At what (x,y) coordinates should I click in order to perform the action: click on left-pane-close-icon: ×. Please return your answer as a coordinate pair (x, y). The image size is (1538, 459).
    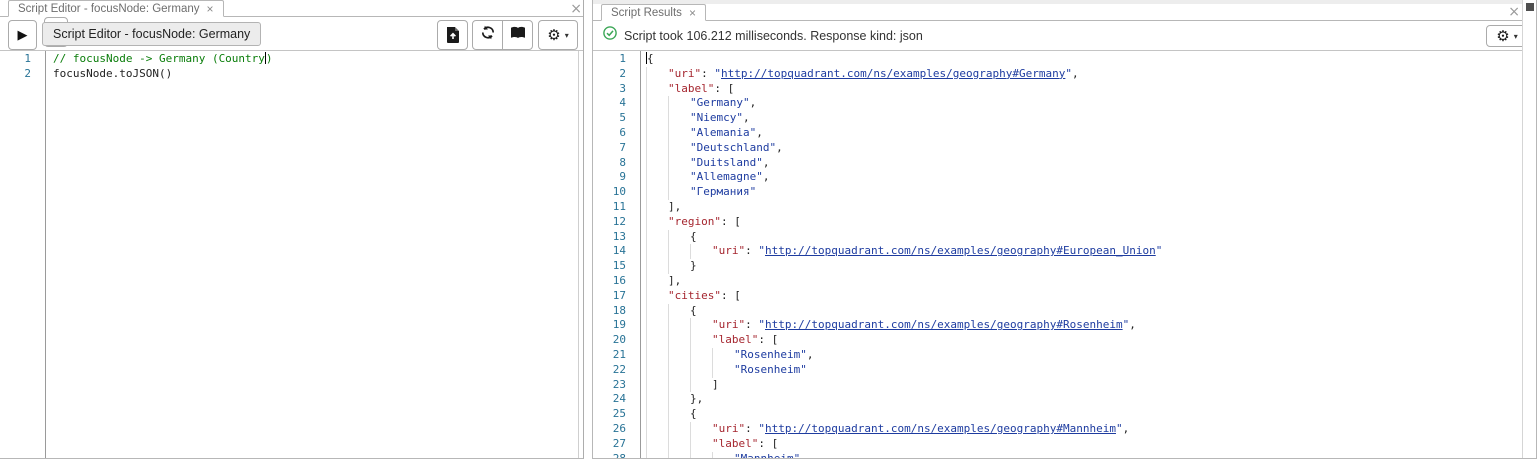
    Looking at the image, I should click on (576, 9).